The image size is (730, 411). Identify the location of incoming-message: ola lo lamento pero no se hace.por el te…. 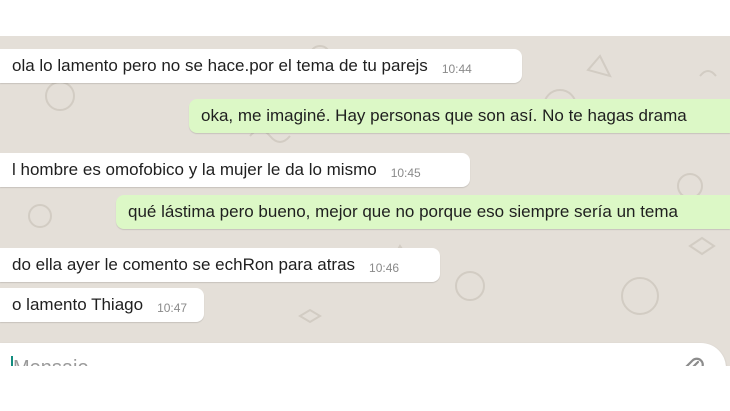
(261, 66).